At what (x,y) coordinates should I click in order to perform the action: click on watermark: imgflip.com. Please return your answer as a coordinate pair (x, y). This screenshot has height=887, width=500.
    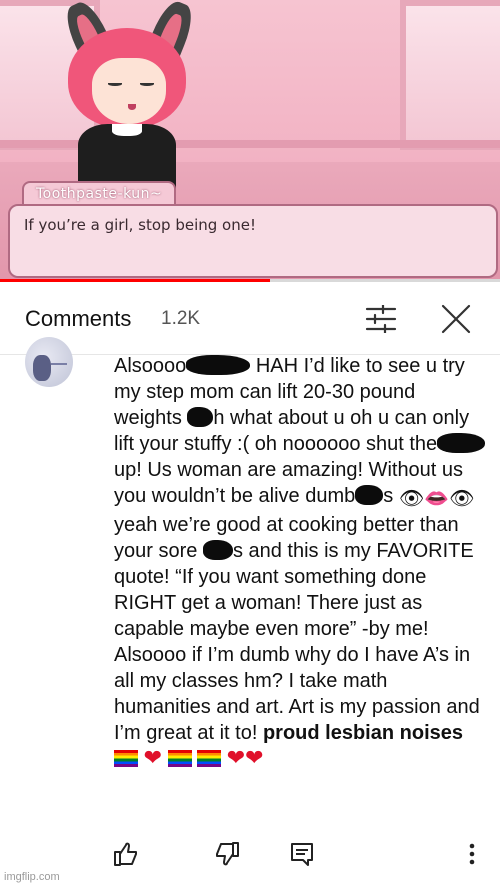
    Looking at the image, I should click on (32, 877).